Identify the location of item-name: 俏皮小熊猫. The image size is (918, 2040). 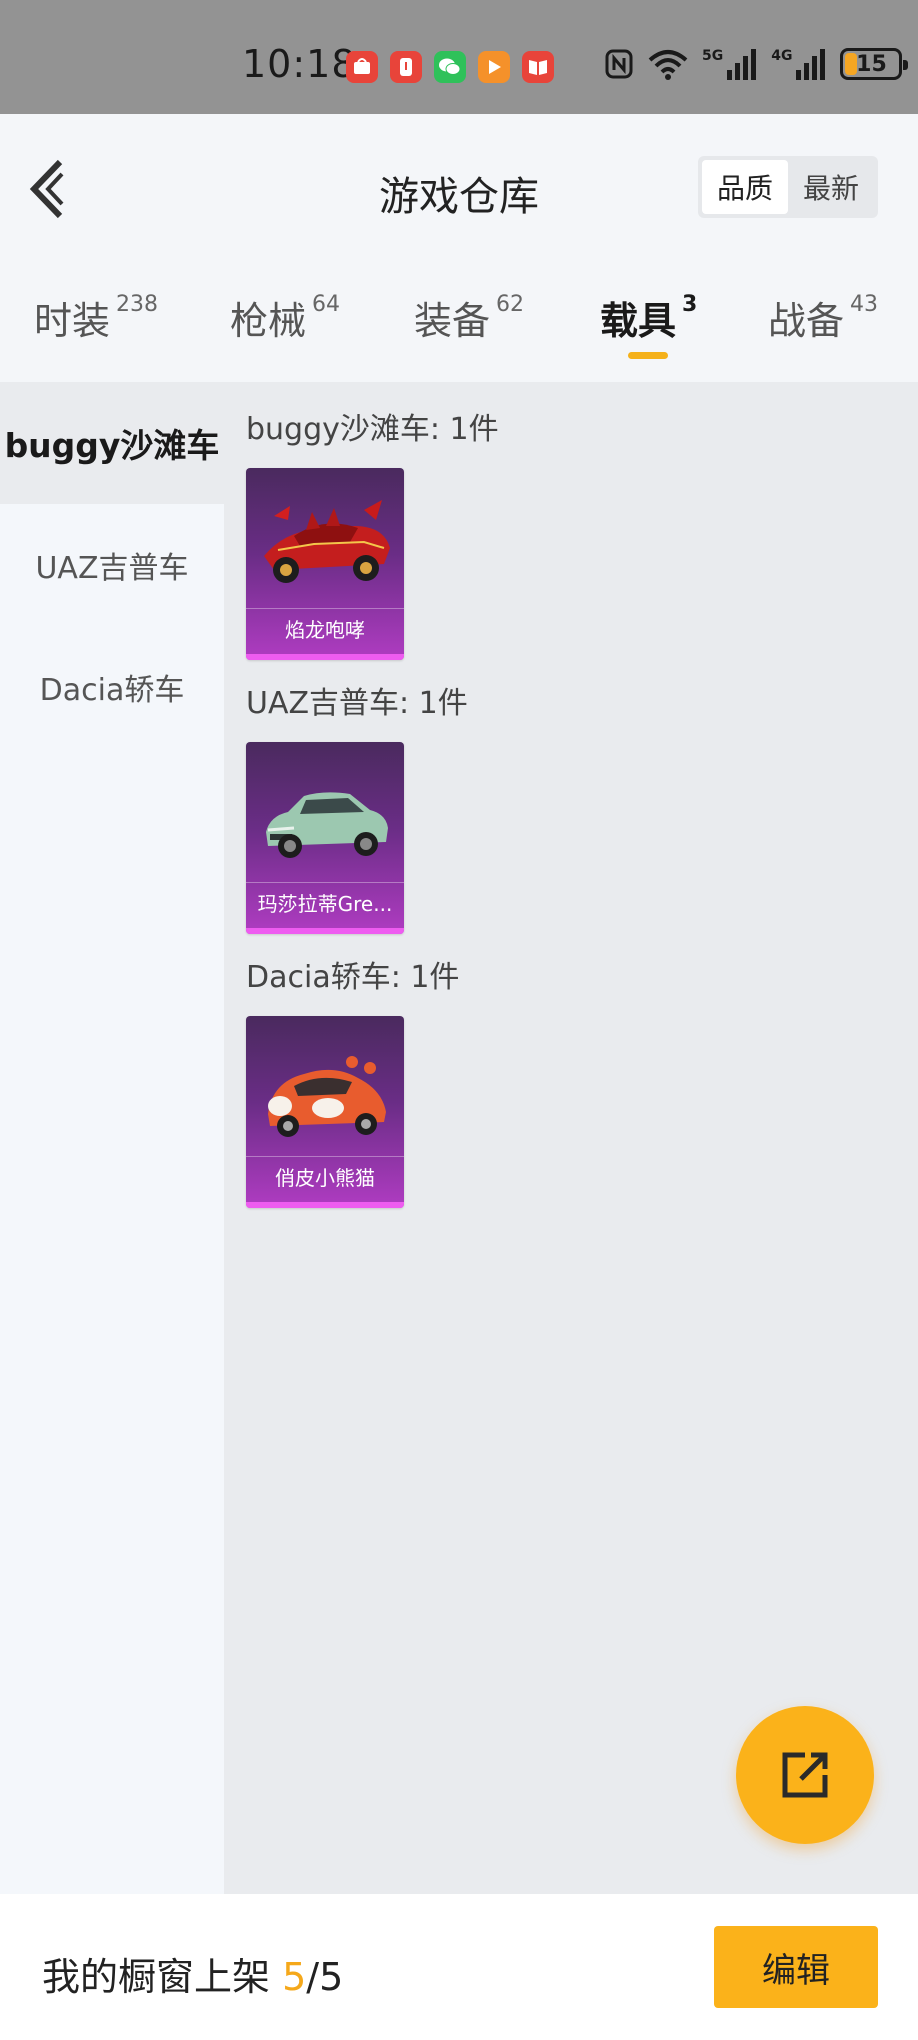
(325, 1176).